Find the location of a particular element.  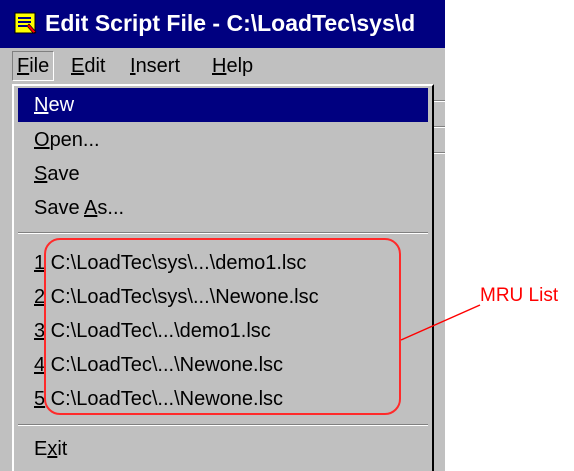

mru-item-4: 4 C:\LoadTec\...\Newone.lsc is located at coordinates (223, 365).